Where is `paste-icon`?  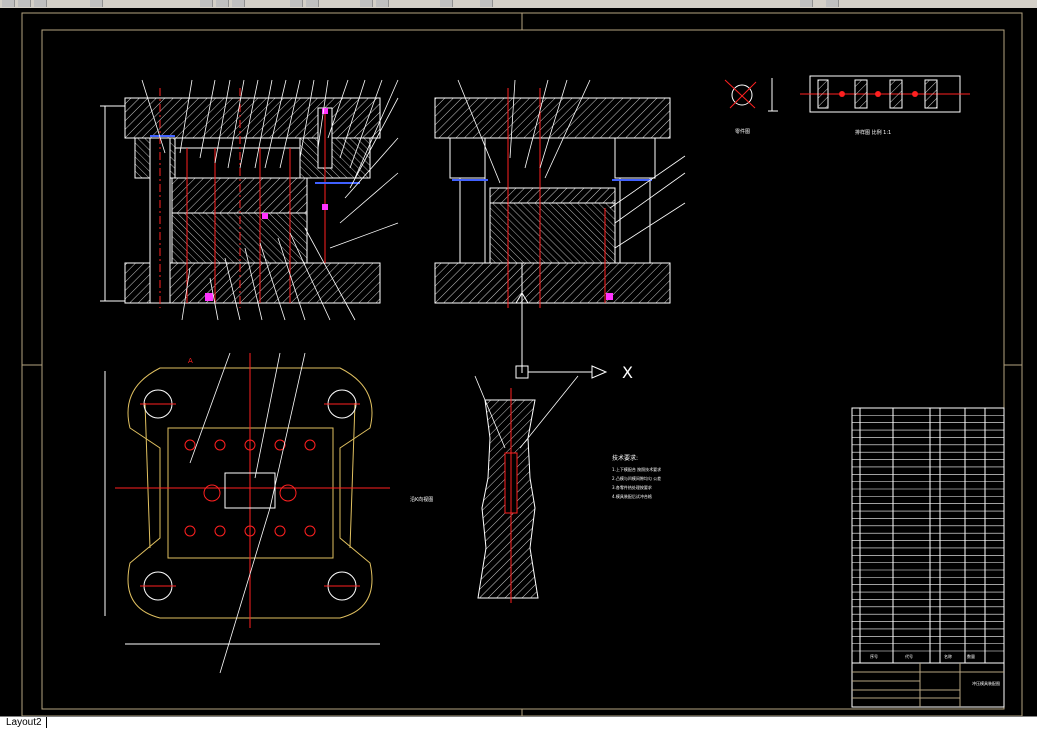 paste-icon is located at coordinates (238, 3).